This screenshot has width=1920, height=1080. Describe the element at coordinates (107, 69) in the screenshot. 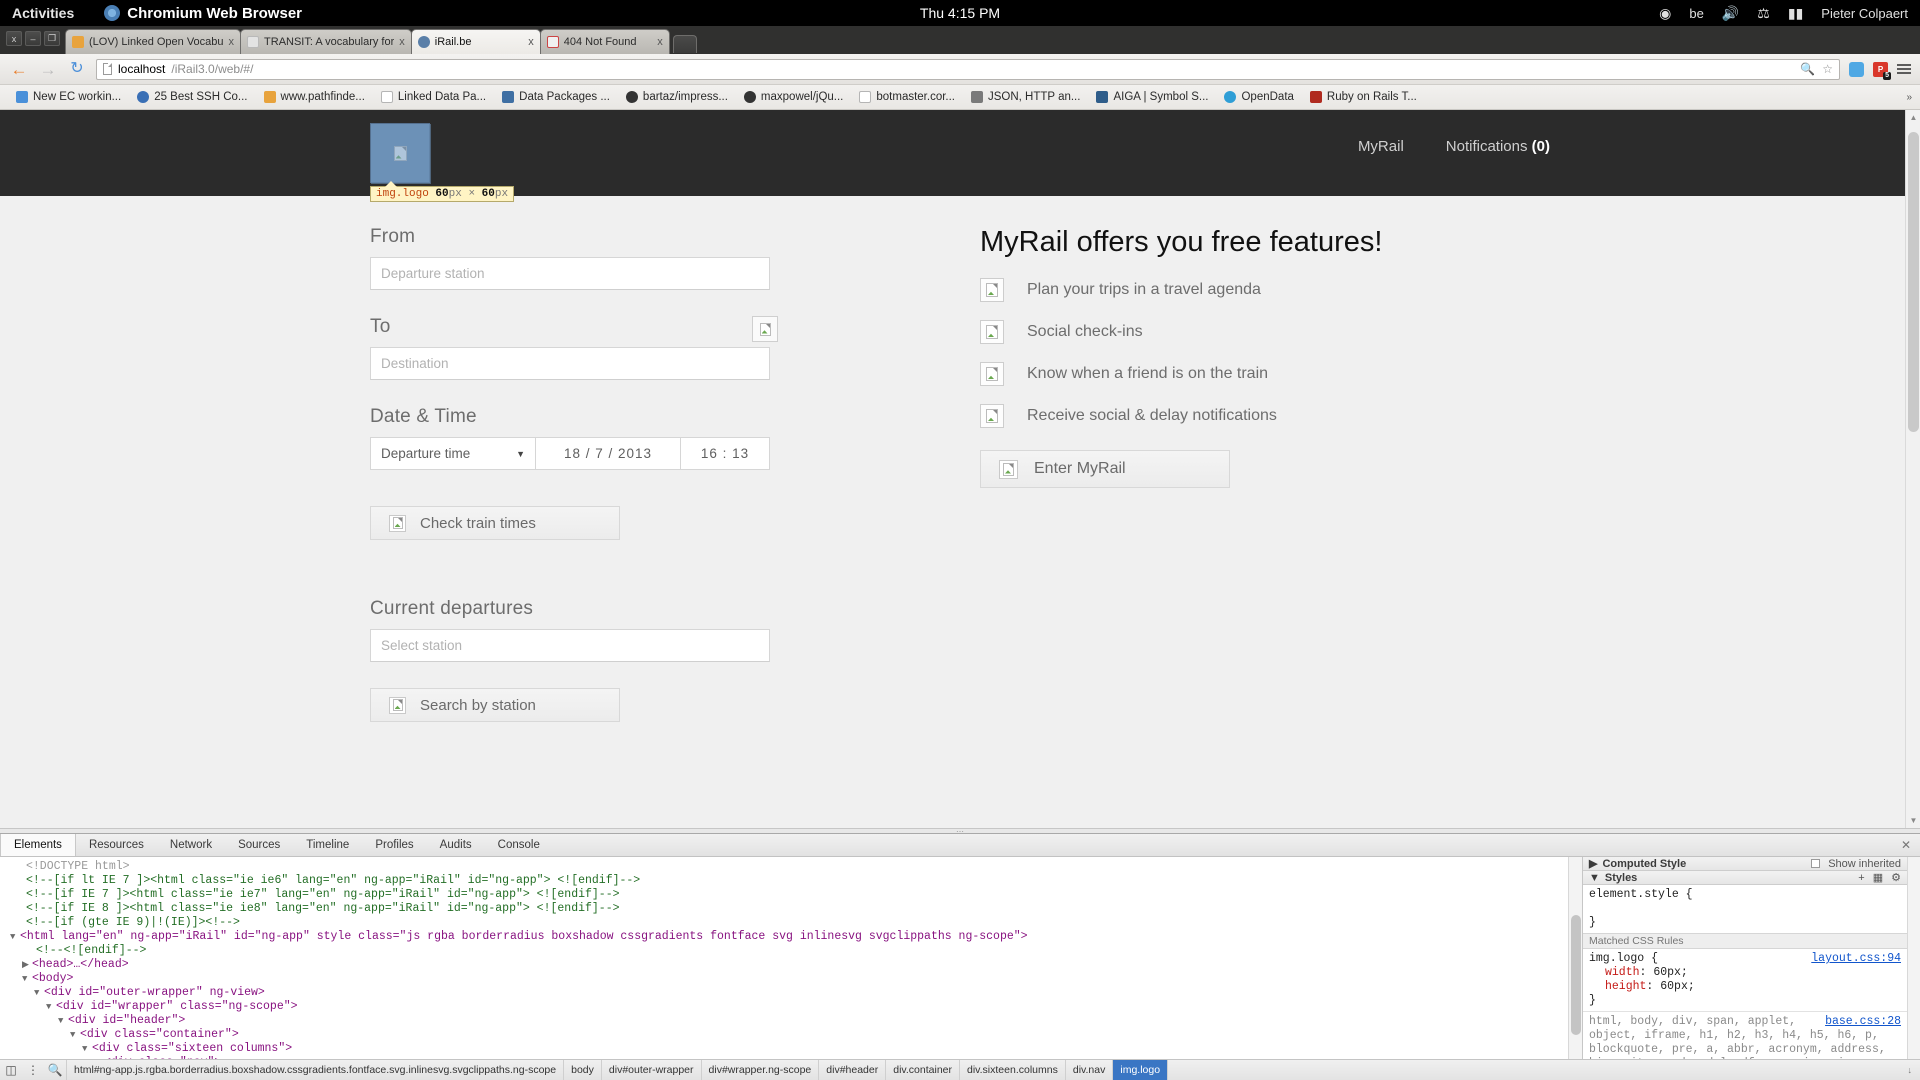

I see `page-info-icon` at that location.